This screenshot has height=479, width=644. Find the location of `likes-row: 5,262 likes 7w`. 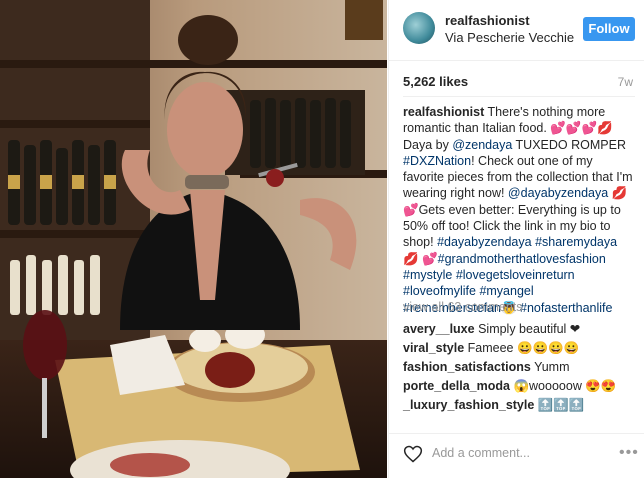

likes-row: 5,262 likes 7w is located at coordinates (519, 83).